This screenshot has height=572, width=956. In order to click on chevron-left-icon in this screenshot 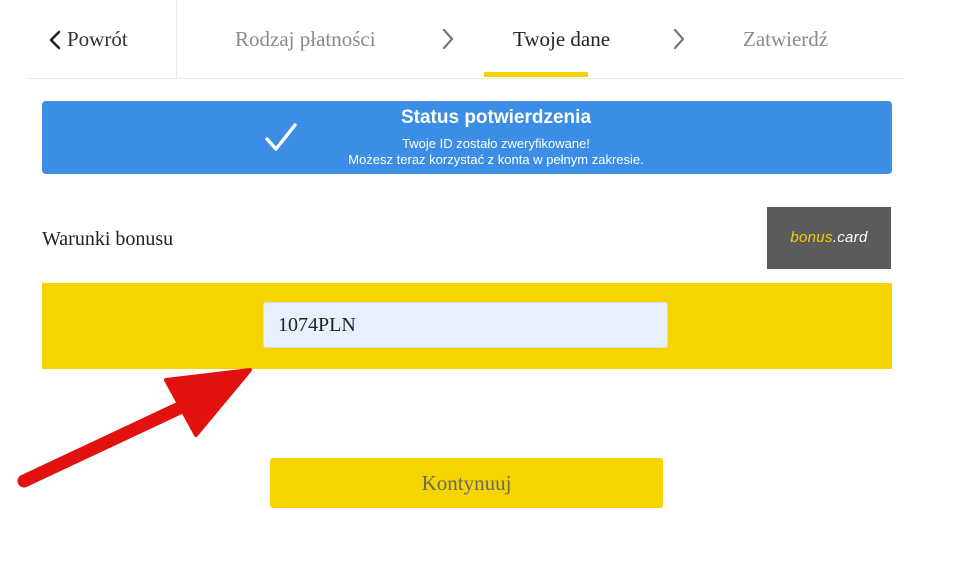, I will do `click(55, 40)`.